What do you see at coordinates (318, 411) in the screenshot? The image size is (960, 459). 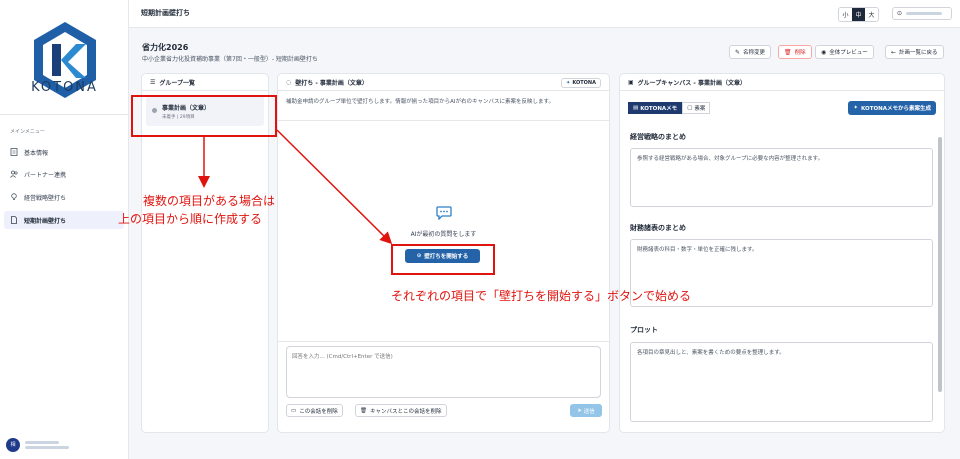 I see `delete-chat-label: この会話を削除` at bounding box center [318, 411].